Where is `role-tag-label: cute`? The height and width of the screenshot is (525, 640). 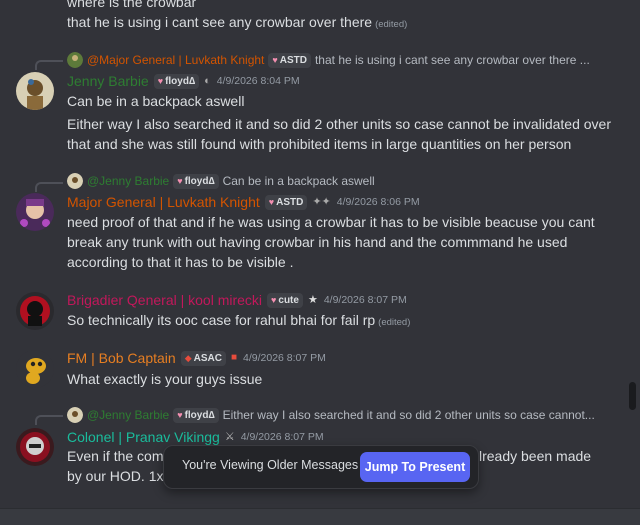
role-tag-label: cute is located at coordinates (288, 300).